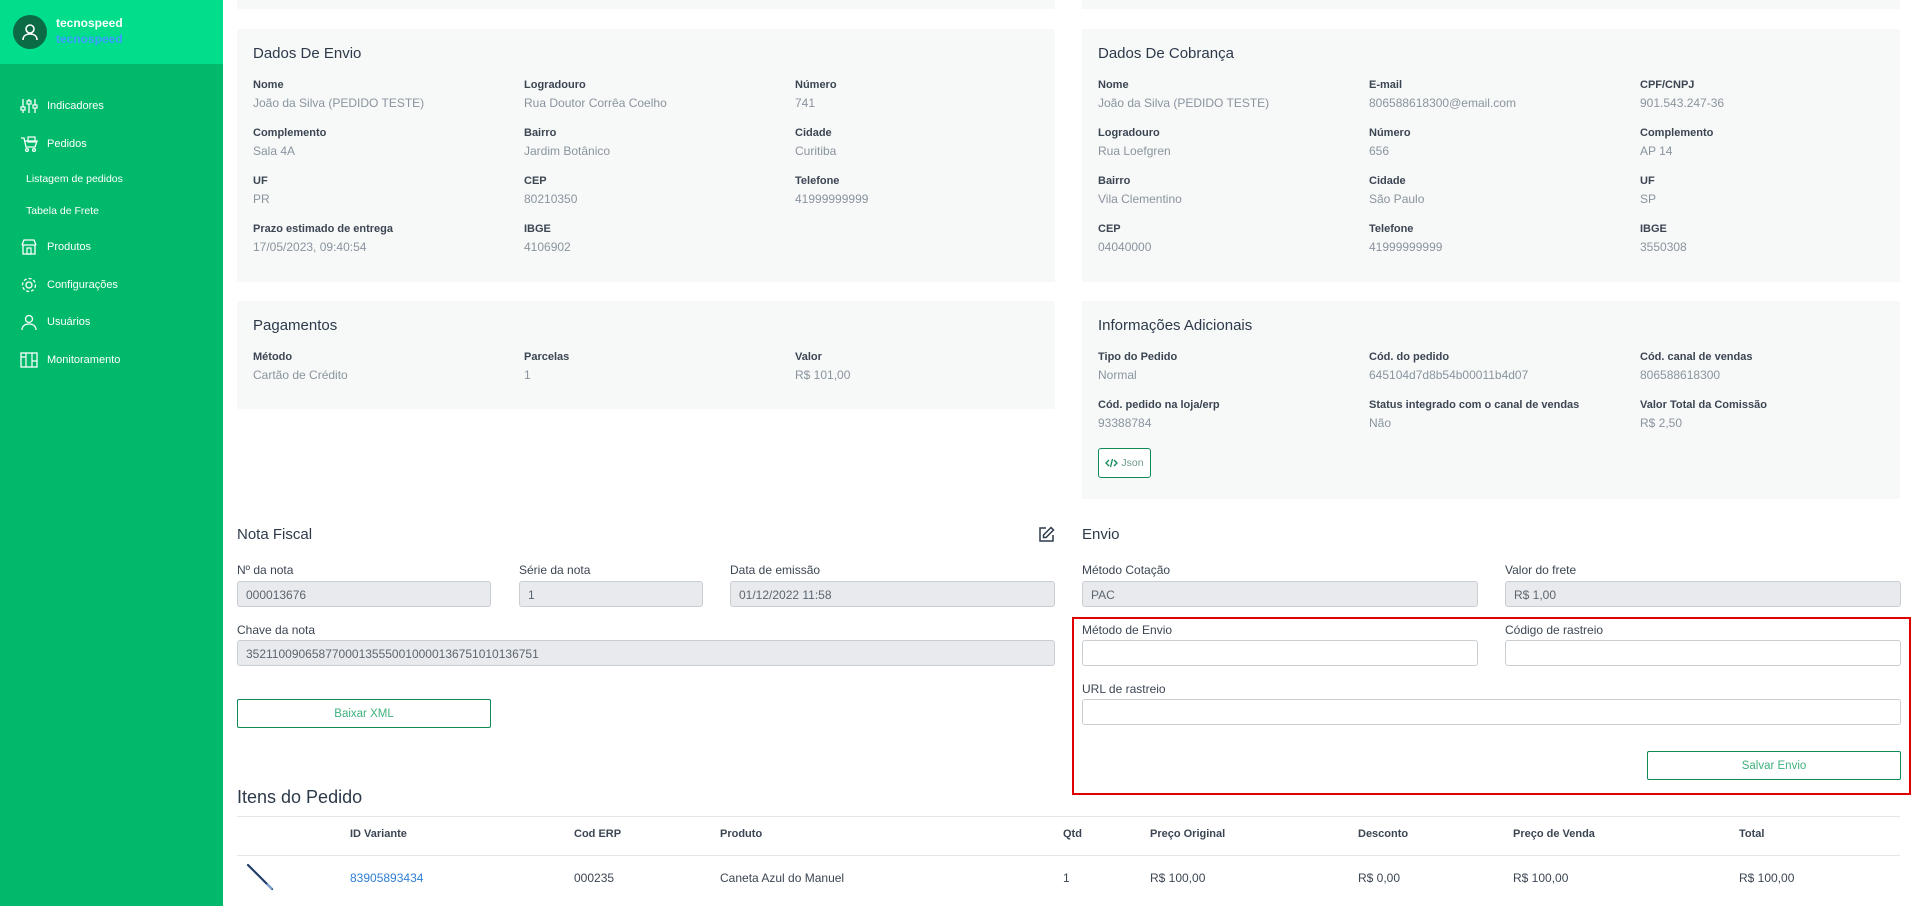 The image size is (1914, 906). What do you see at coordinates (364, 594) in the screenshot?
I see `nota-numero-field: 000013676` at bounding box center [364, 594].